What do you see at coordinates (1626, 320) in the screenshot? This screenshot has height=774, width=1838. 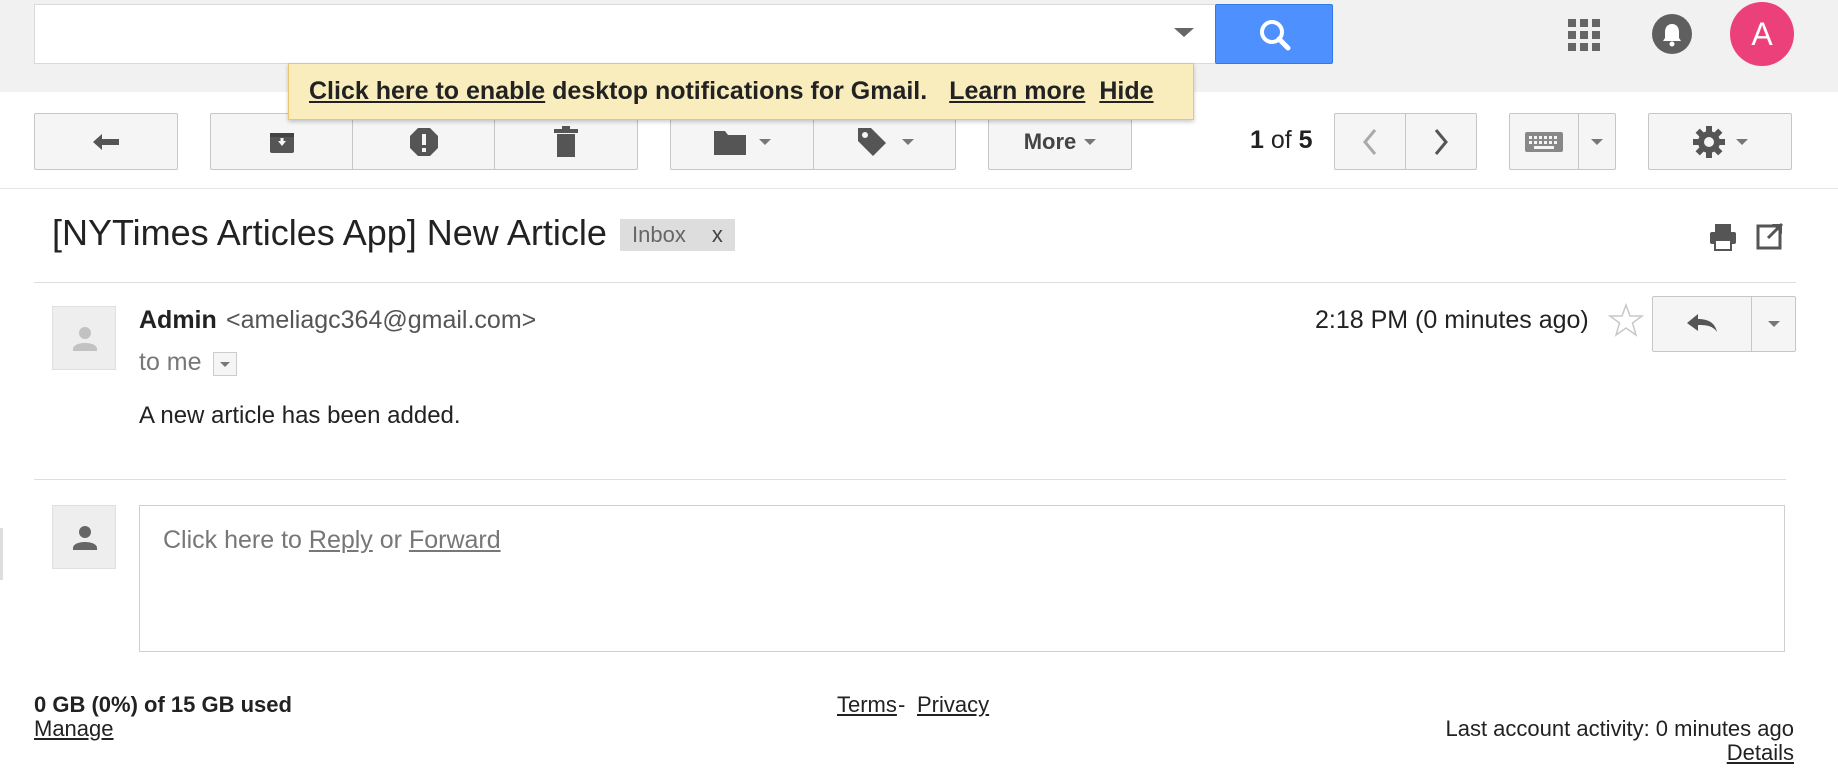 I see `star-icon` at bounding box center [1626, 320].